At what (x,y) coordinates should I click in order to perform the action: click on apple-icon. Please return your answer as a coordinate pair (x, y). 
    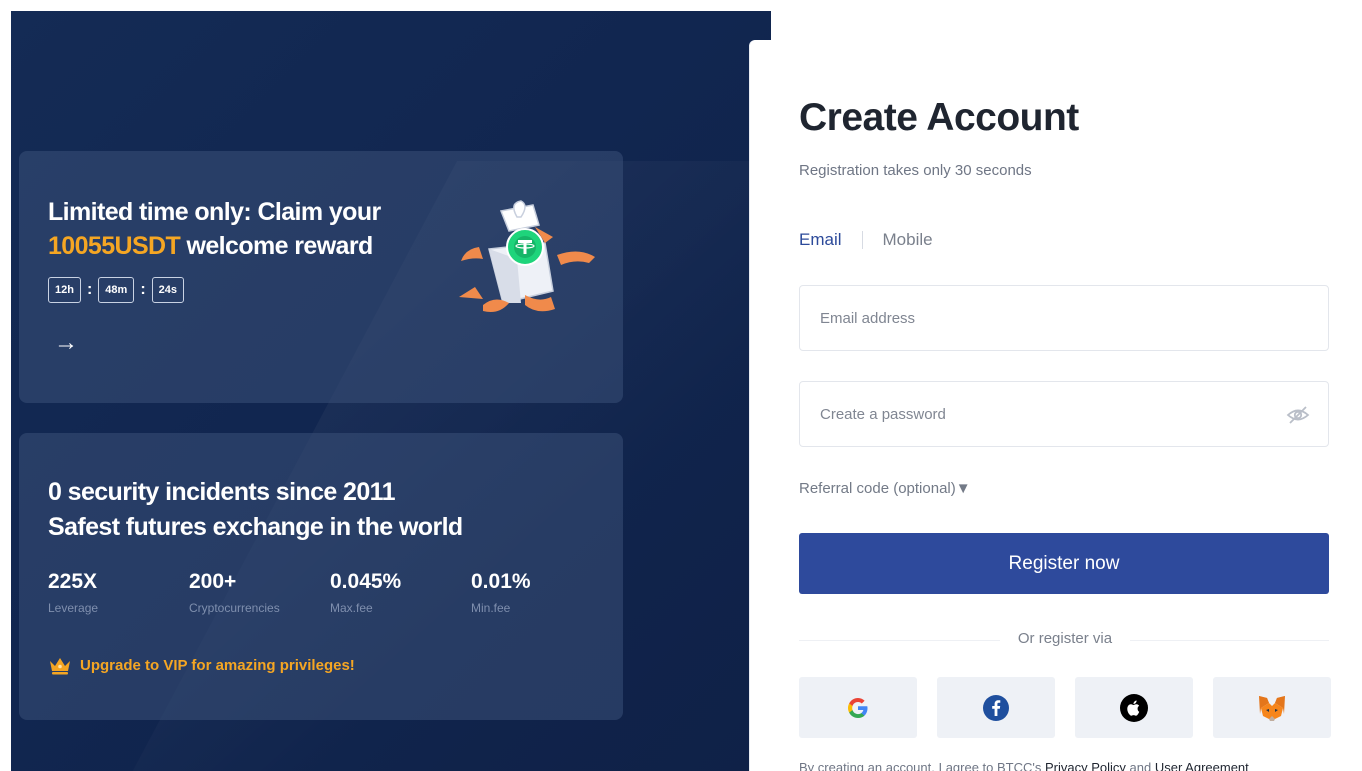
    Looking at the image, I should click on (1134, 707).